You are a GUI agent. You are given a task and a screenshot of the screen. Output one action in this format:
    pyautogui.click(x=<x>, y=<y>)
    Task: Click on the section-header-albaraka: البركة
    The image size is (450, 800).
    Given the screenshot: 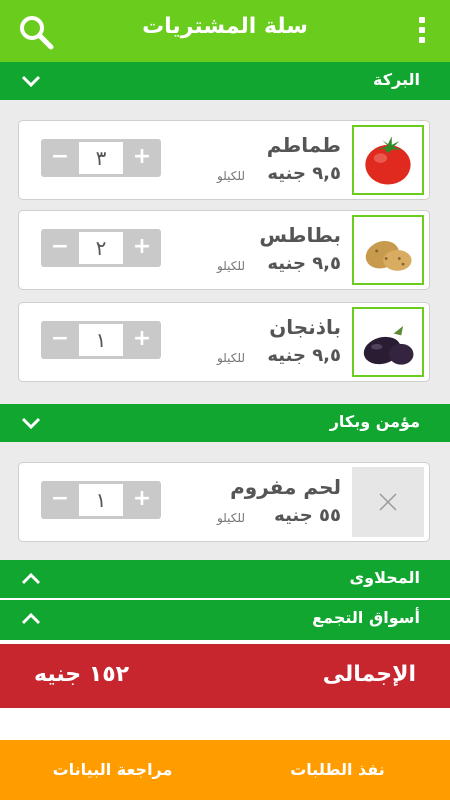 What is the action you would take?
    pyautogui.click(x=225, y=81)
    